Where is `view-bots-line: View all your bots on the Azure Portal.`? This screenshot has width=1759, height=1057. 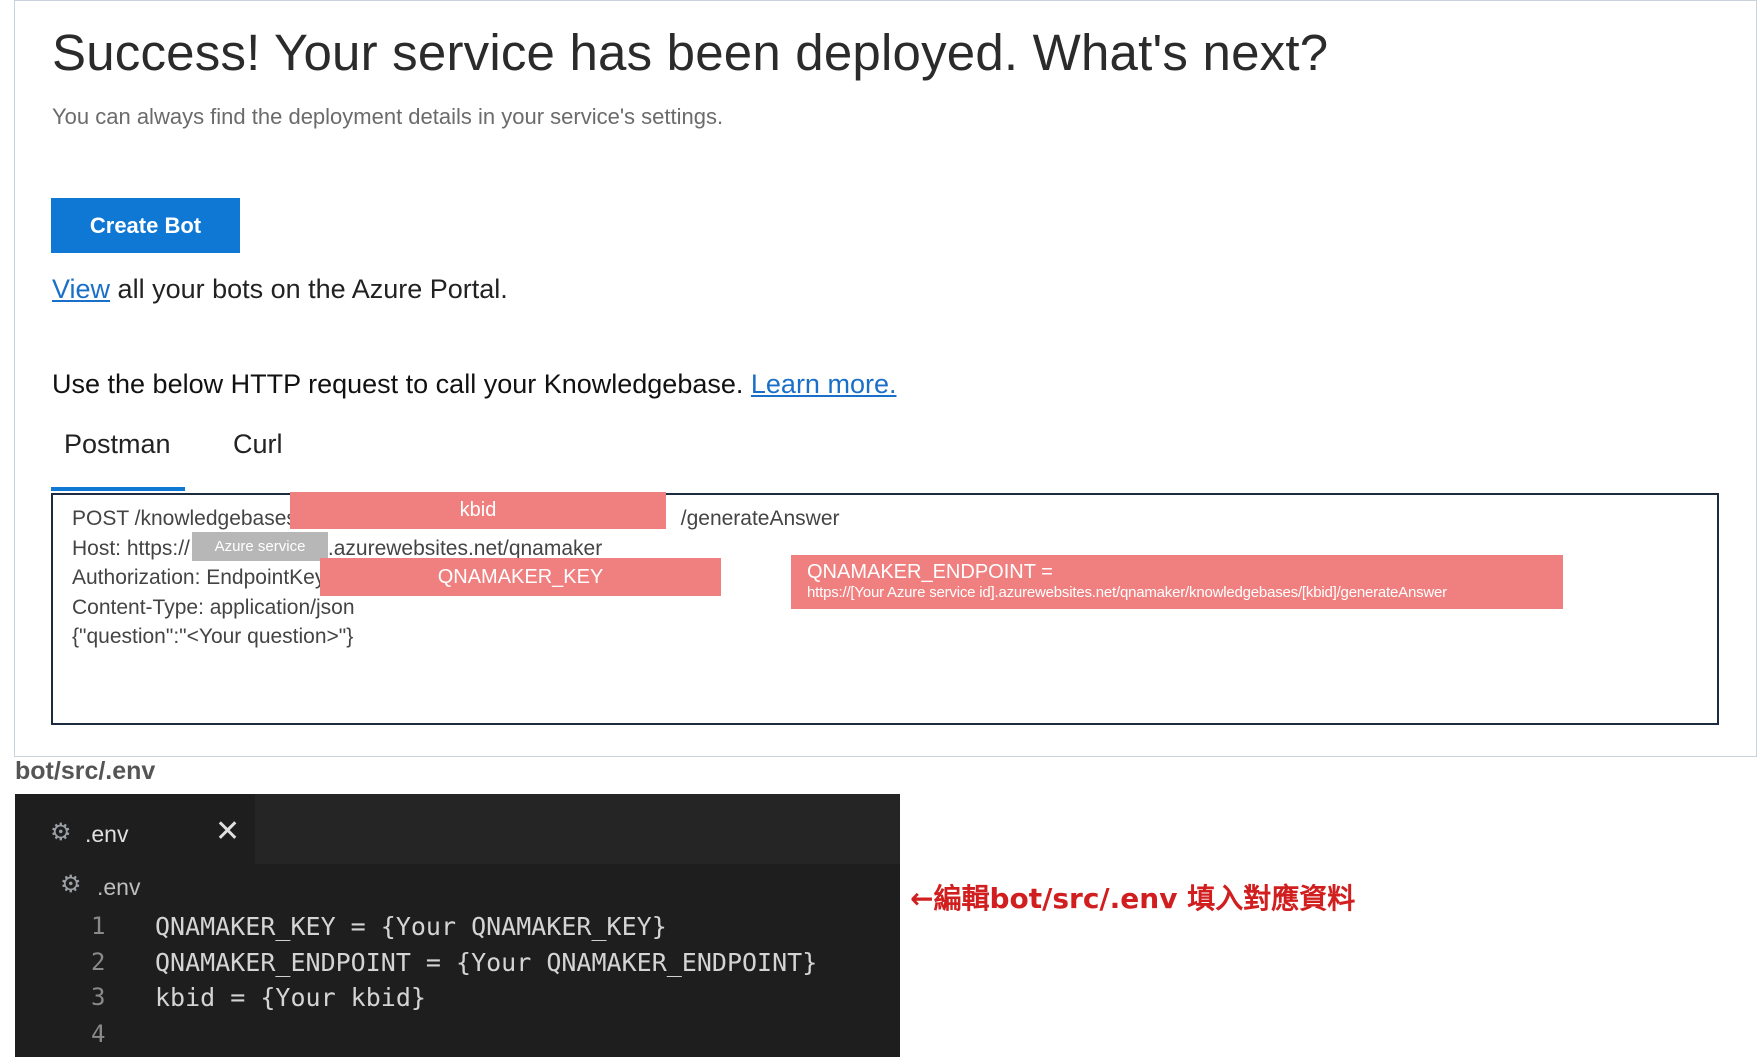 view-bots-line: View all your bots on the Azure Portal. is located at coordinates (280, 289).